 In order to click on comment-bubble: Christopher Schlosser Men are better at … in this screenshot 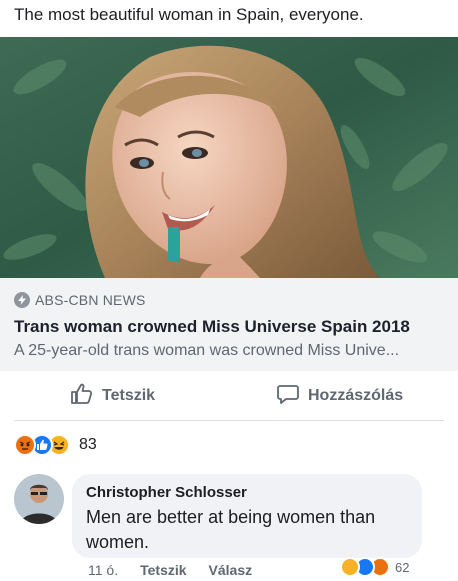, I will do `click(247, 516)`.